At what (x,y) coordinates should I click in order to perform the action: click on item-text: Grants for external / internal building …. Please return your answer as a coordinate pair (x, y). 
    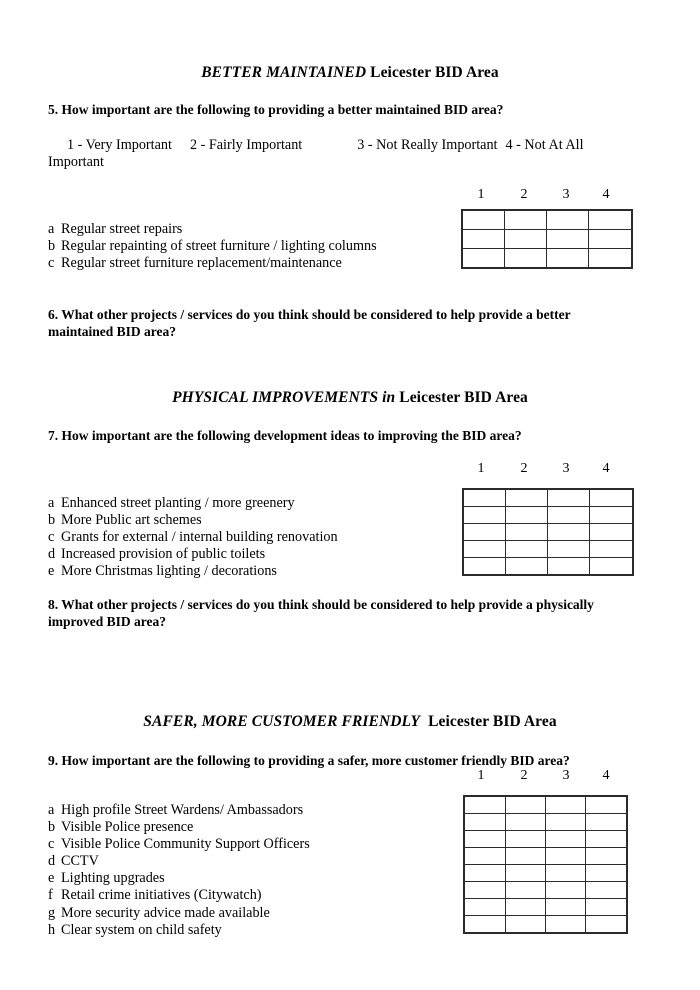
    Looking at the image, I should click on (199, 537).